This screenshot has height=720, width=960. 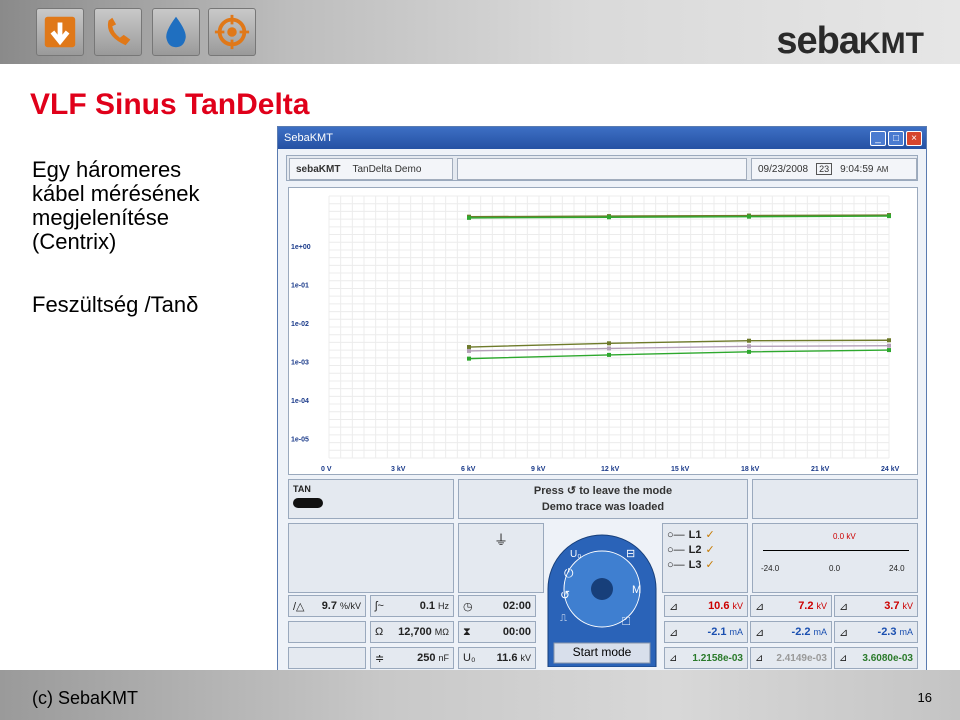 I want to click on ground-icon: ⏚, so click(x=501, y=540).